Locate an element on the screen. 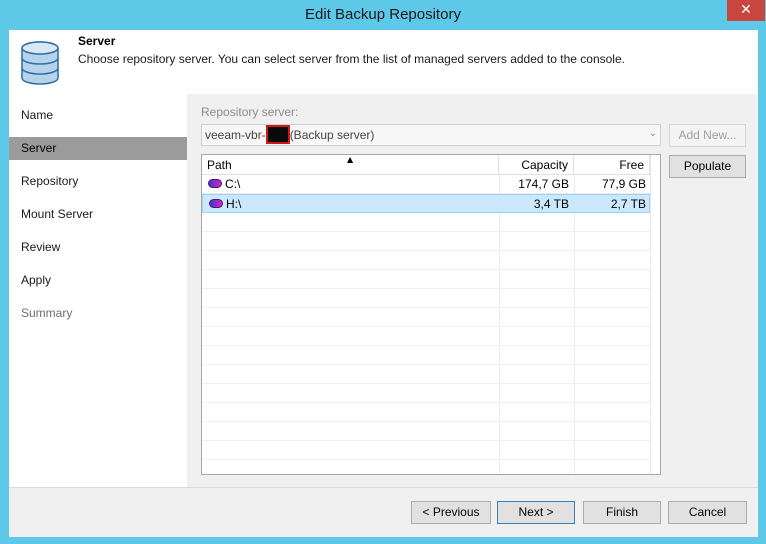 The height and width of the screenshot is (544, 766). sidebar-item-repository: Repository is located at coordinates (98, 181).